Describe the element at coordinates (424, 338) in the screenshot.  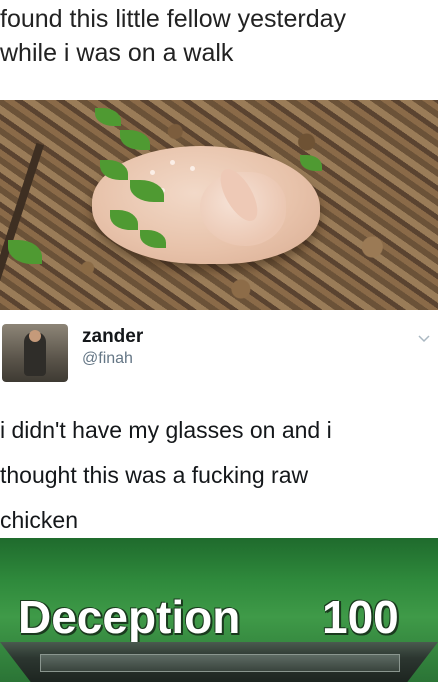
I see `chevron-down-icon` at that location.